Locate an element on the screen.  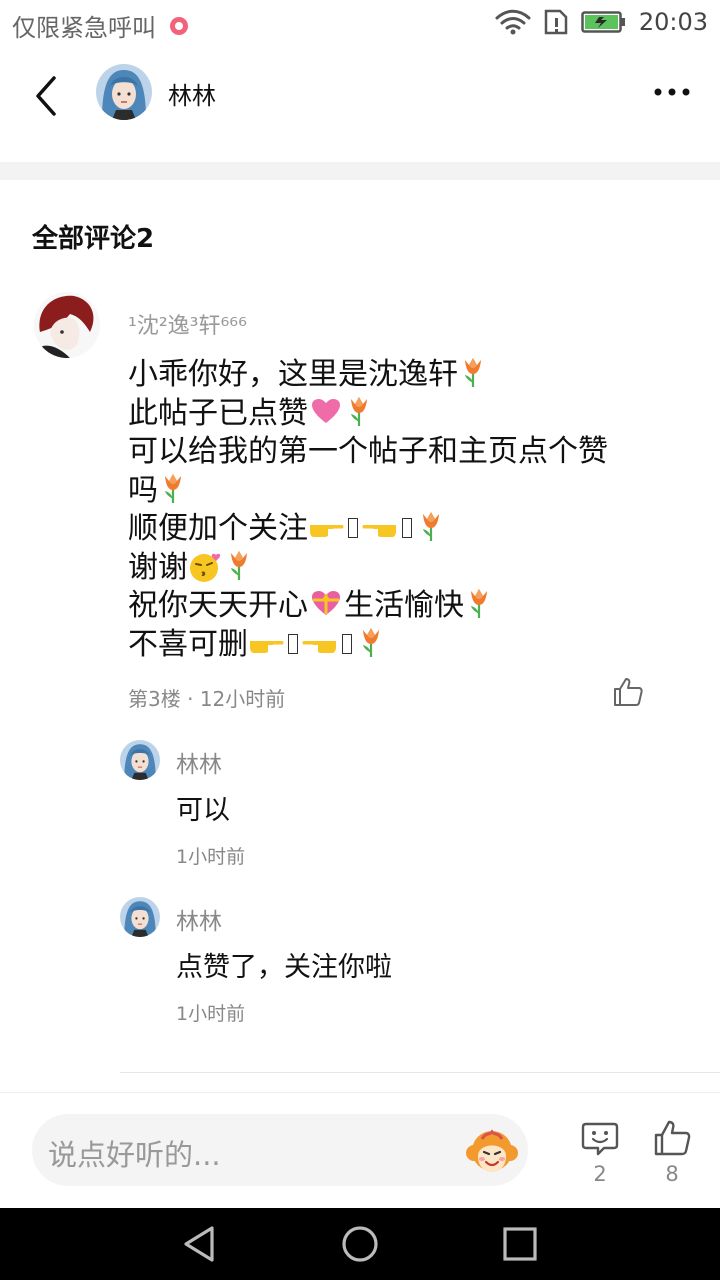
kissing-face-emoji-icon is located at coordinates (206, 566).